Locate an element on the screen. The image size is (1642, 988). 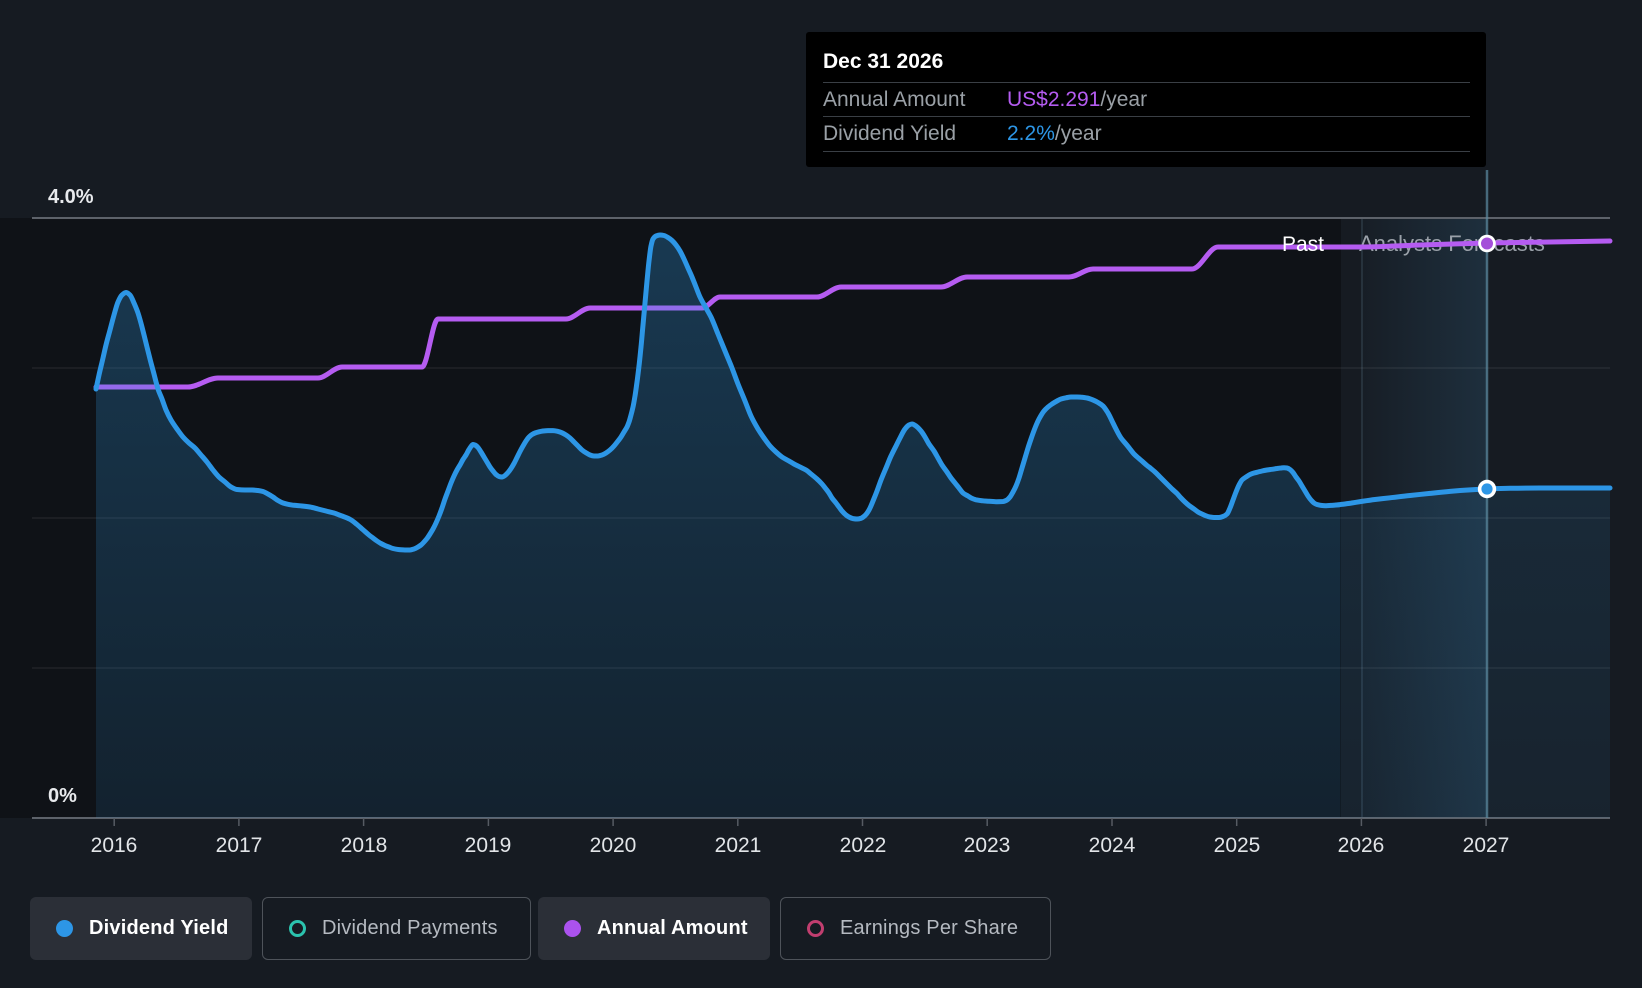
svg-text: Past is located at coordinates (1303, 244).